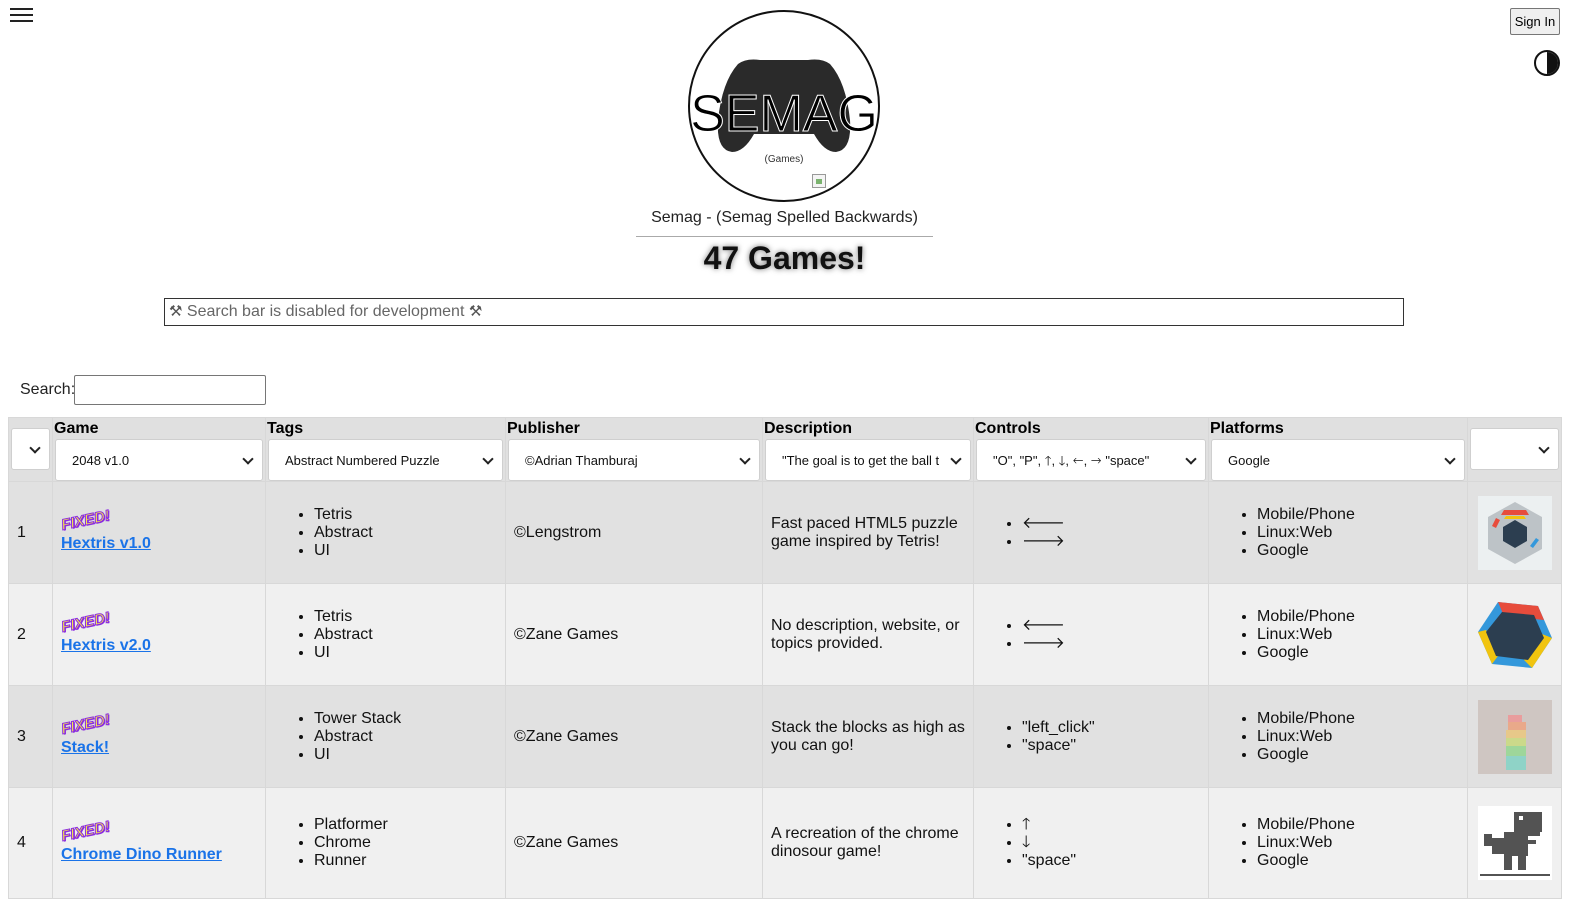 This screenshot has width=1582, height=900. Describe the element at coordinates (409, 843) in the screenshot. I see `tag-item: Chrome` at that location.